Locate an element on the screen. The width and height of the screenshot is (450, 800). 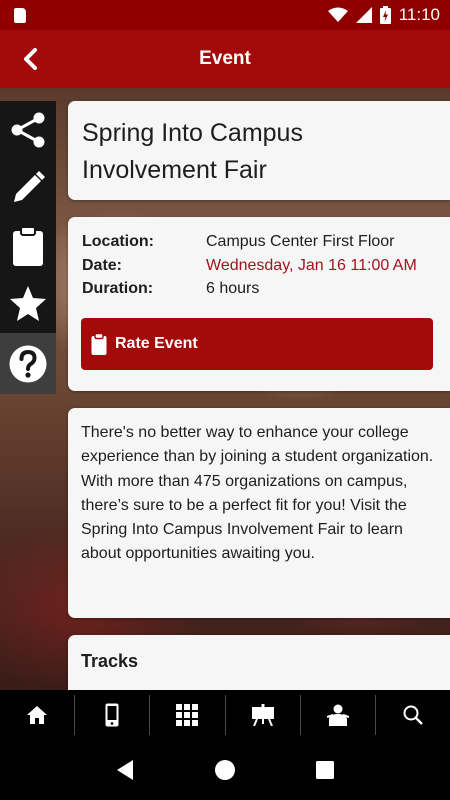
chevron-left-icon is located at coordinates (30, 59).